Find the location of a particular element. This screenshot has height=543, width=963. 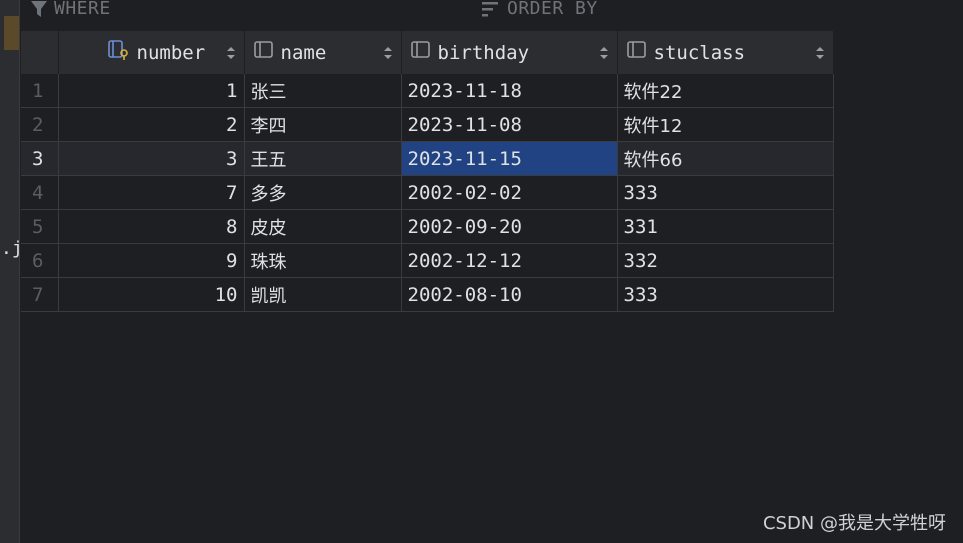

row-number: 5 is located at coordinates (40, 226).